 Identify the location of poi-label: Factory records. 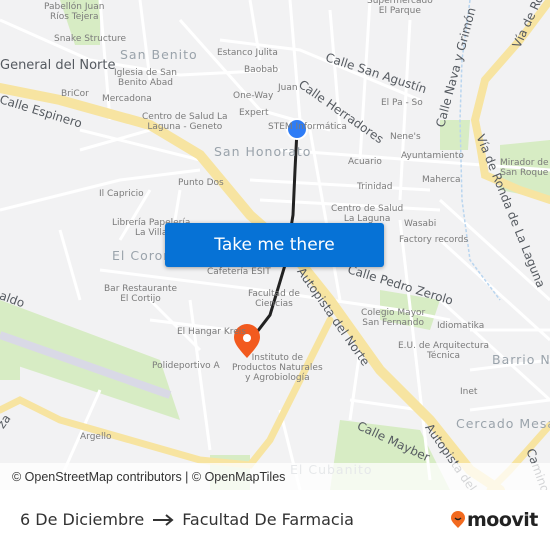
(434, 240).